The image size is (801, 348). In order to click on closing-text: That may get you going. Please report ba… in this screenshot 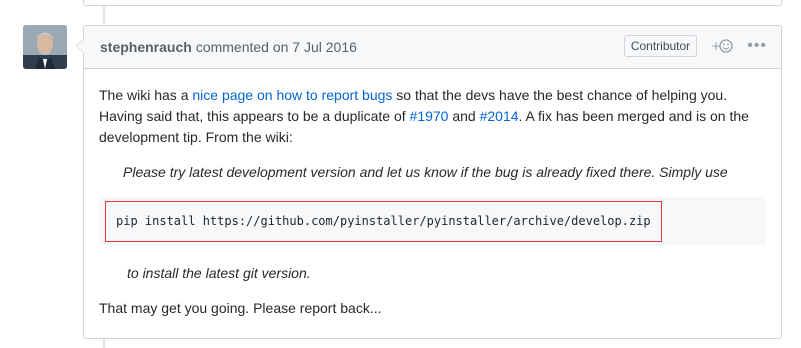, I will do `click(240, 308)`.